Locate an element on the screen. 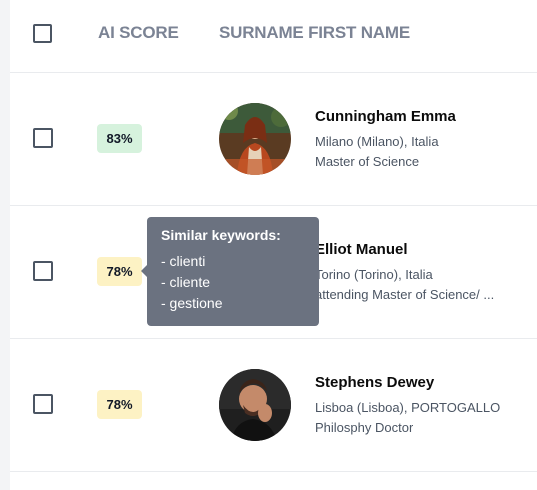 This screenshot has height=490, width=537. tooltip-keyword: - cliente is located at coordinates (186, 282).